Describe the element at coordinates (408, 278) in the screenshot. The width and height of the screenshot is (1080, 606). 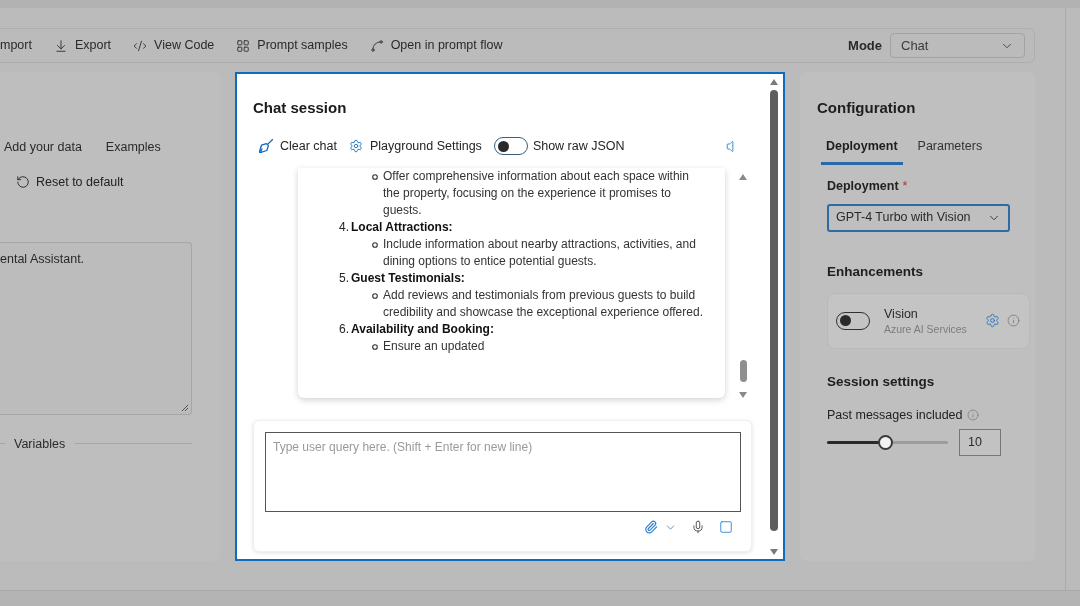
I see `list-heading: Guest Testimonials:` at that location.